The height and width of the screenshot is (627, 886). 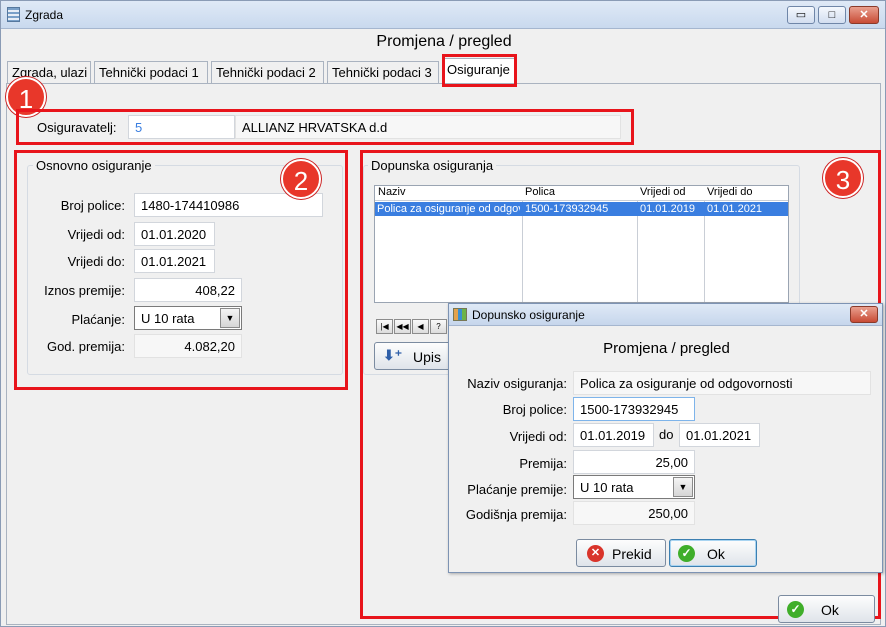 I want to click on dialog-title-bar: Dopunsko osiguranje ✕, so click(x=665, y=315).